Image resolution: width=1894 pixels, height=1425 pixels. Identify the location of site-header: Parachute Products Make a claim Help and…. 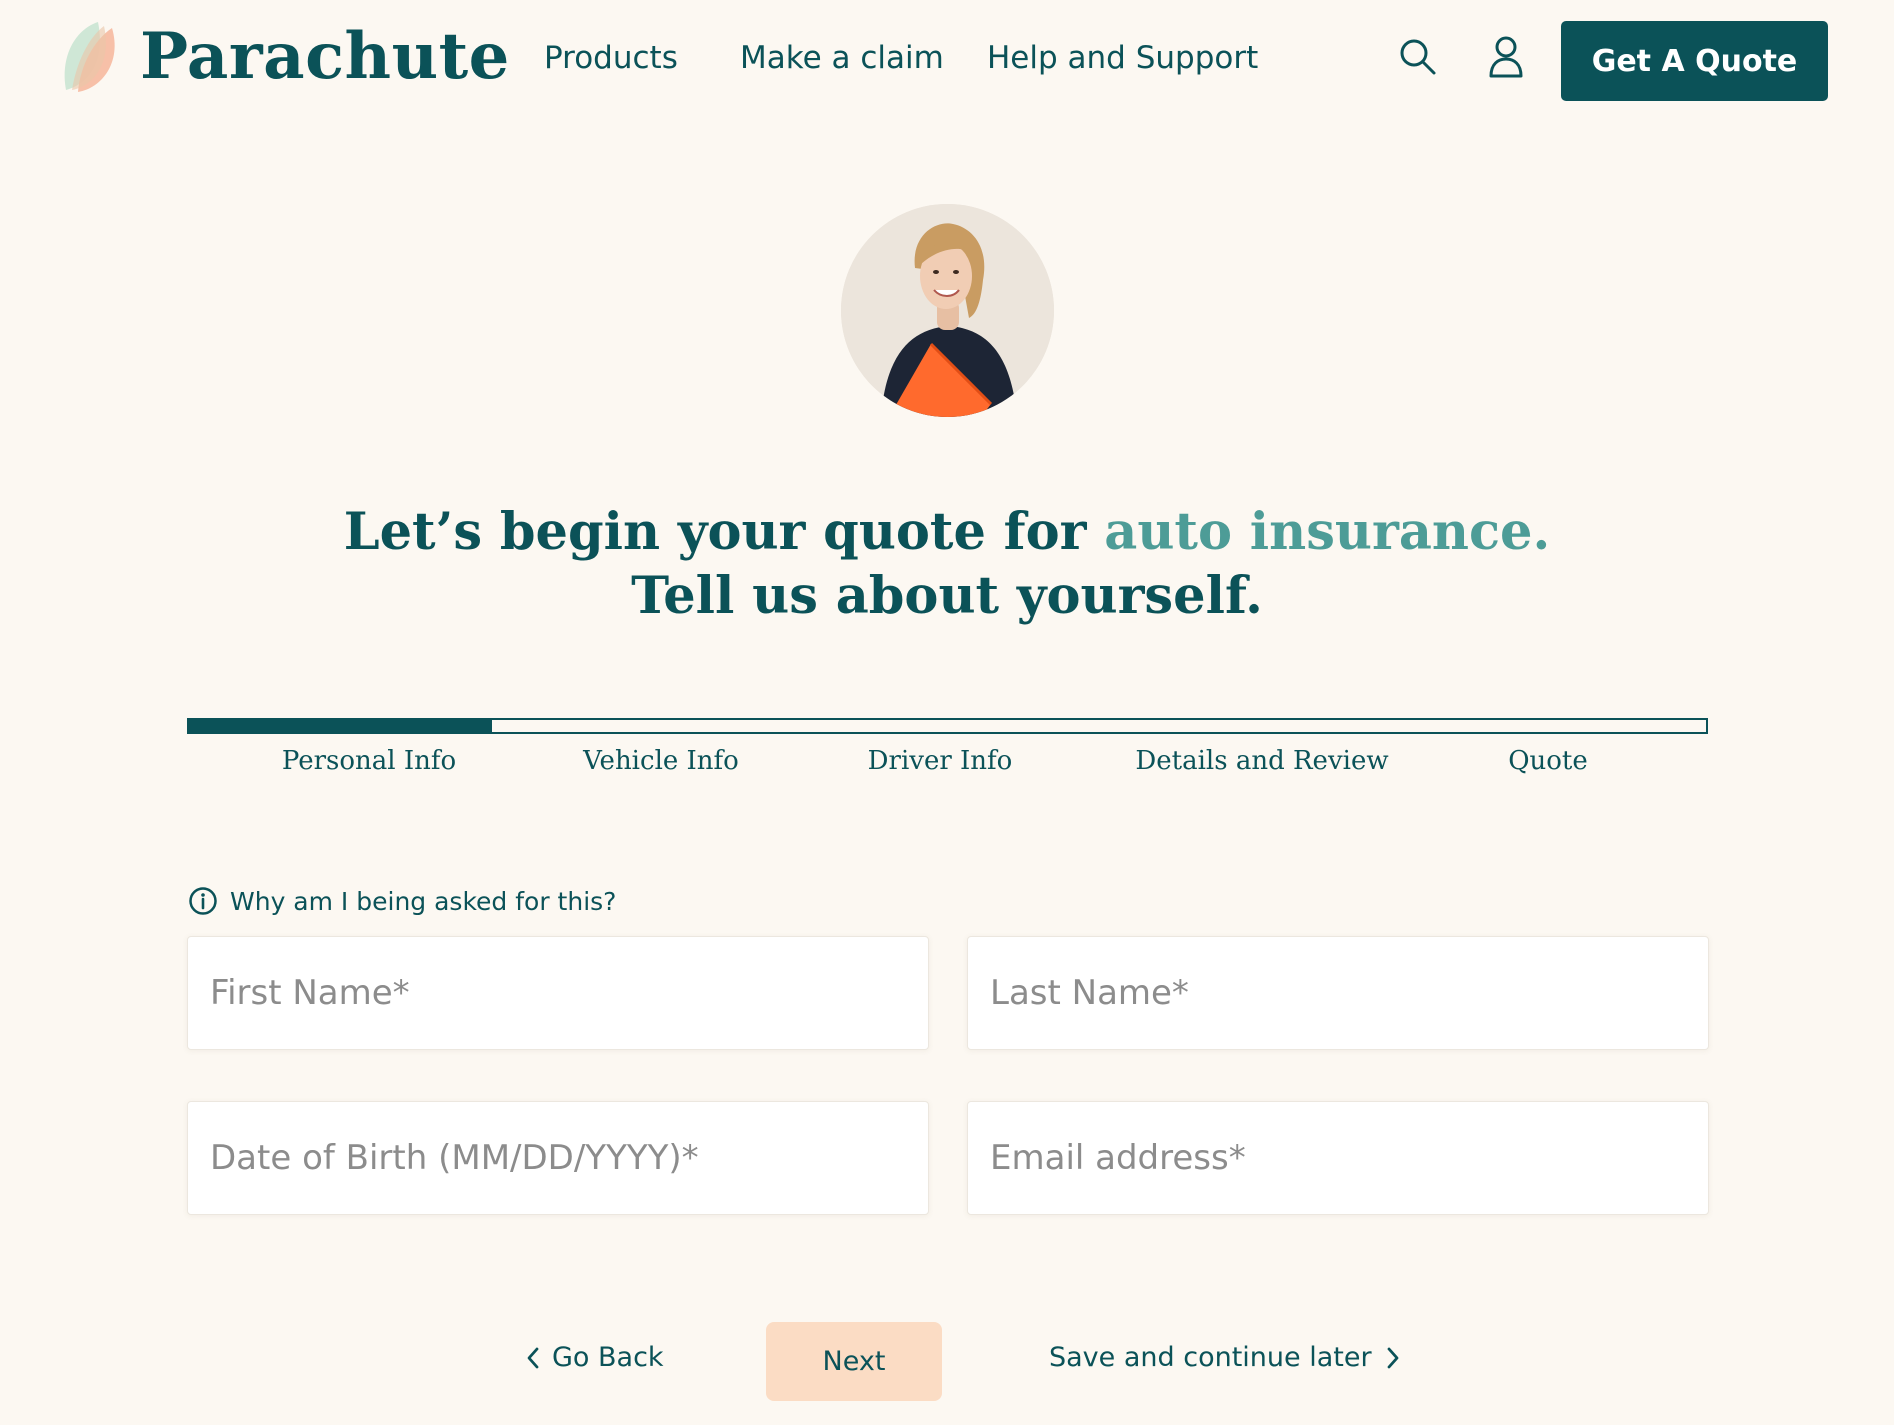
(947, 61).